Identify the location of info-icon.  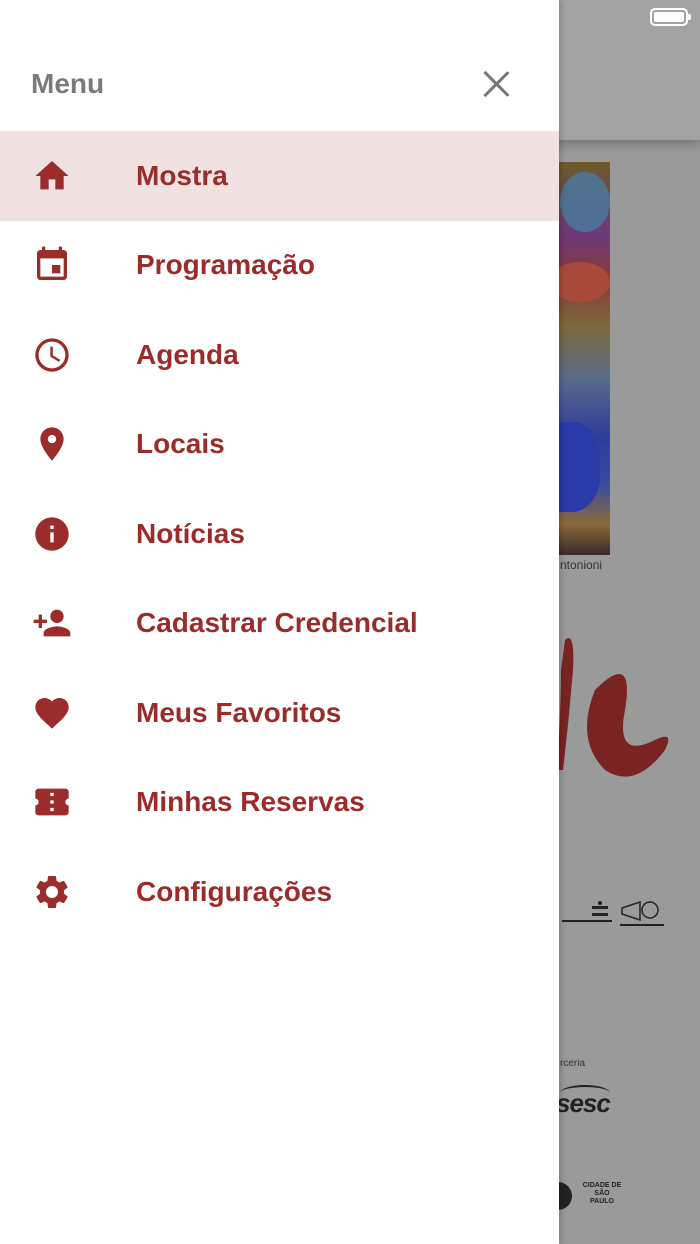
(52, 534).